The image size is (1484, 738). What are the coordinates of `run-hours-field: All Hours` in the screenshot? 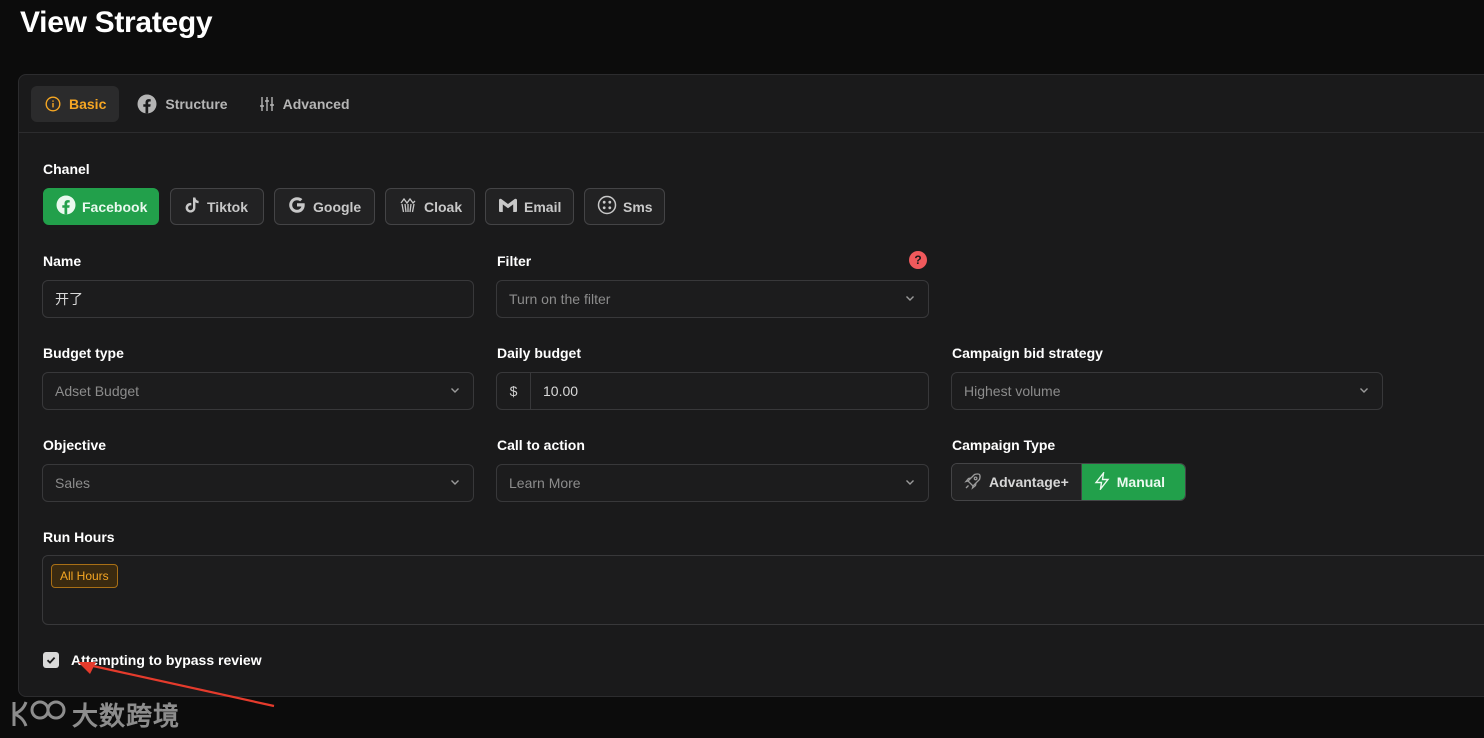 It's located at (763, 590).